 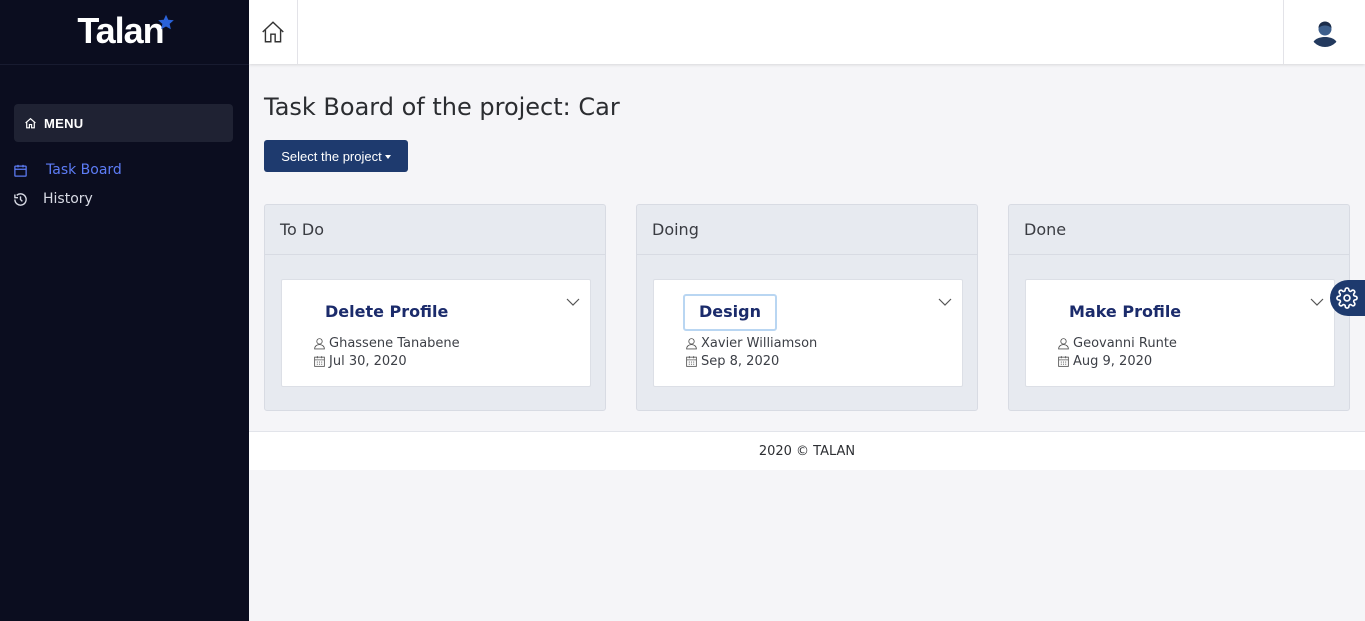 I want to click on task-date: Aug 9, 2020, so click(x=1104, y=361).